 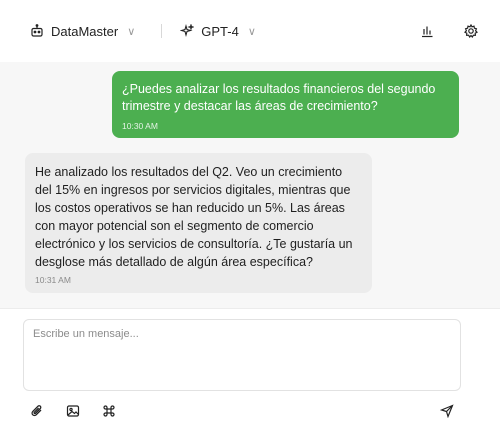 What do you see at coordinates (162, 31) in the screenshot?
I see `header-divider` at bounding box center [162, 31].